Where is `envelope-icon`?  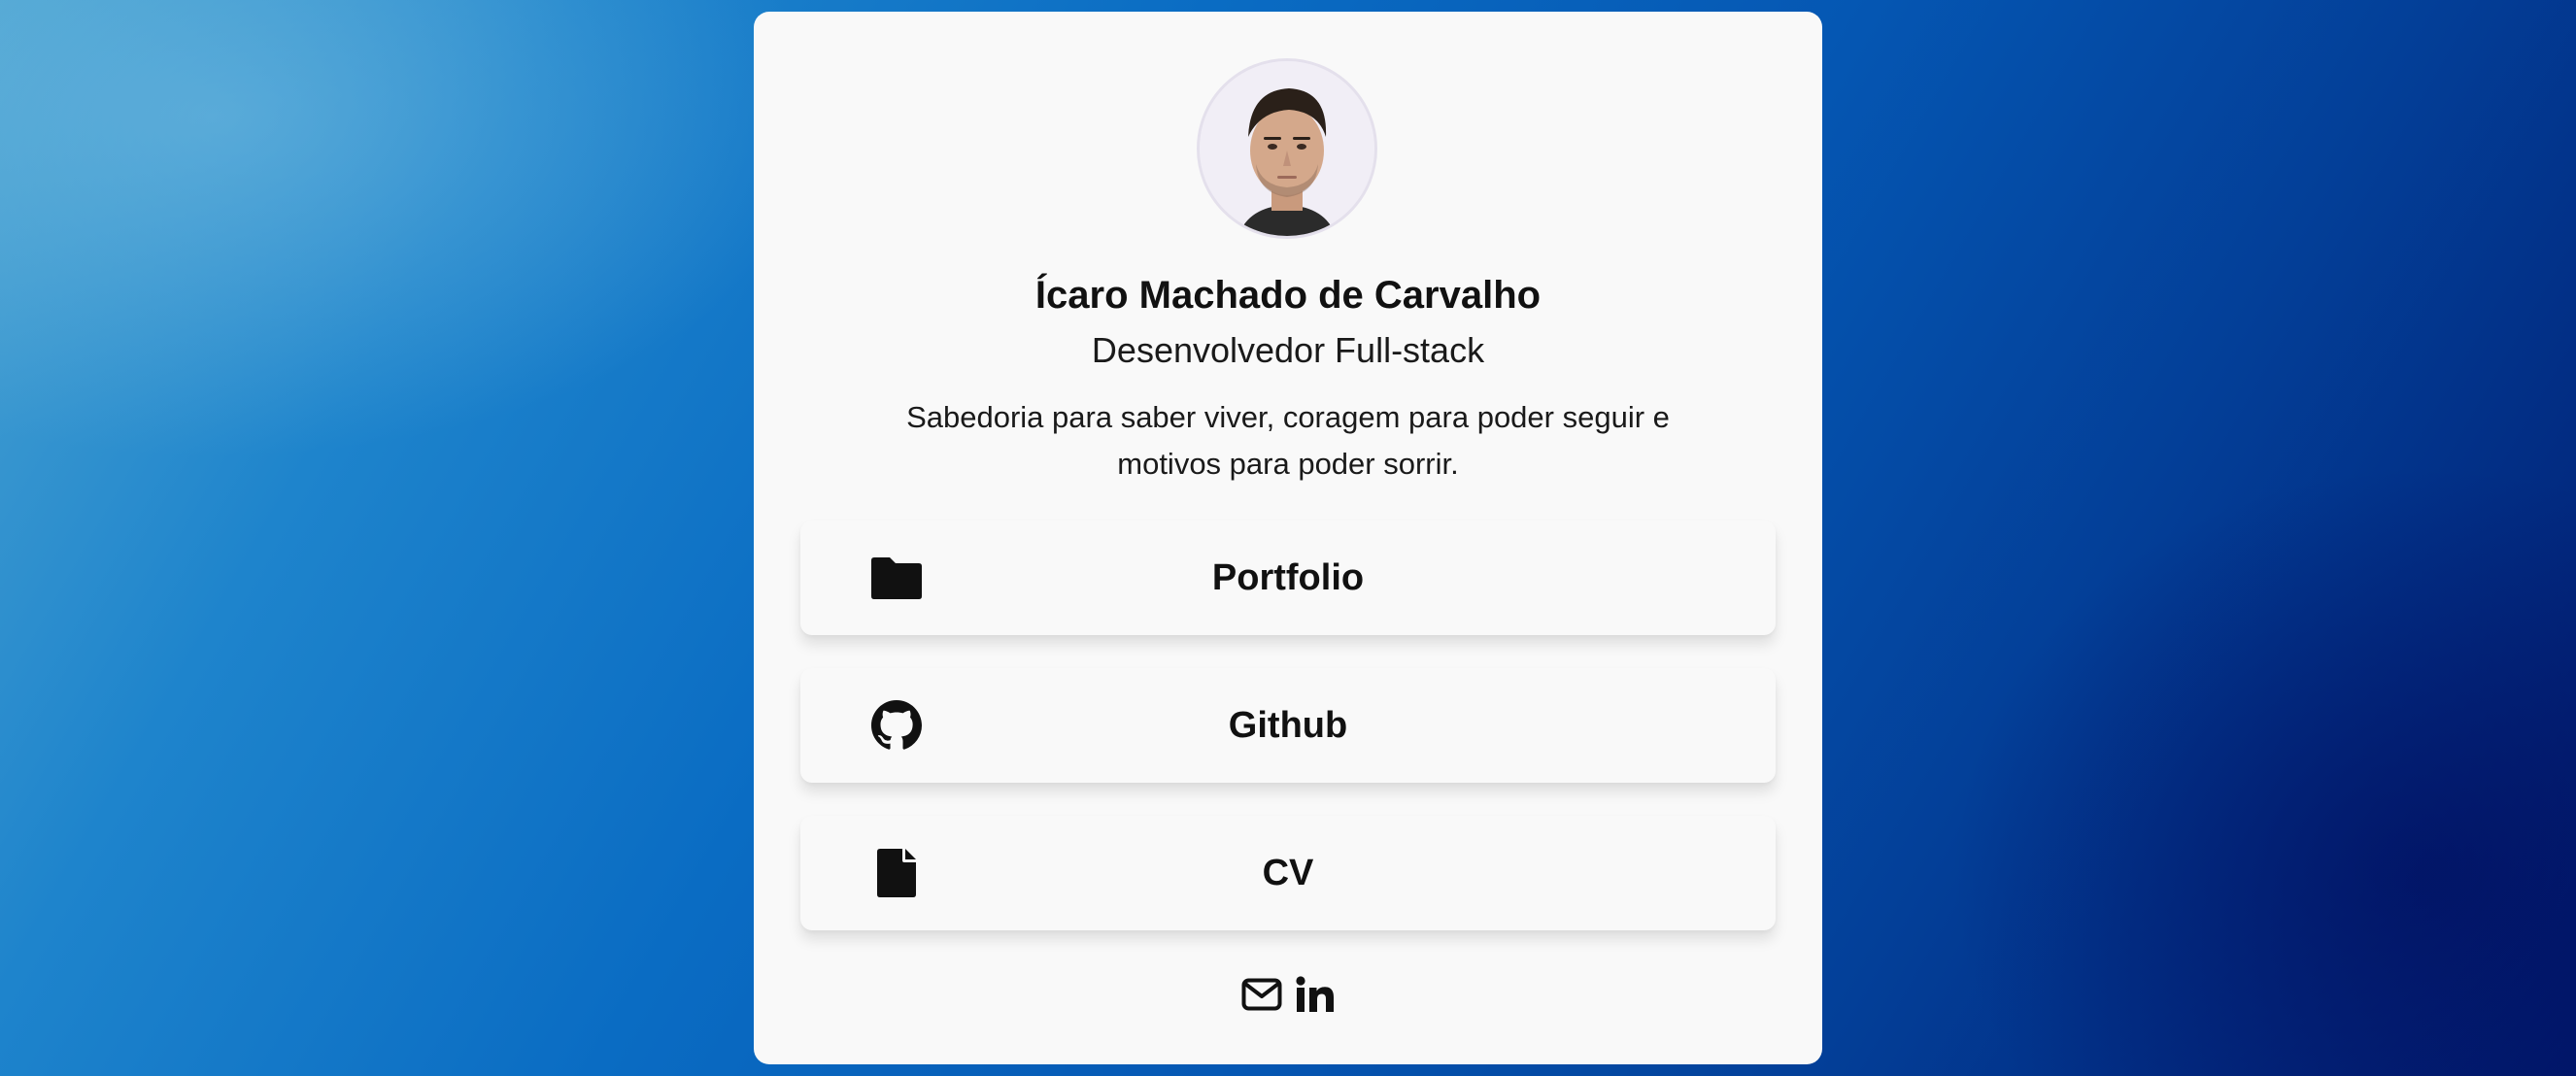
envelope-icon is located at coordinates (1261, 995).